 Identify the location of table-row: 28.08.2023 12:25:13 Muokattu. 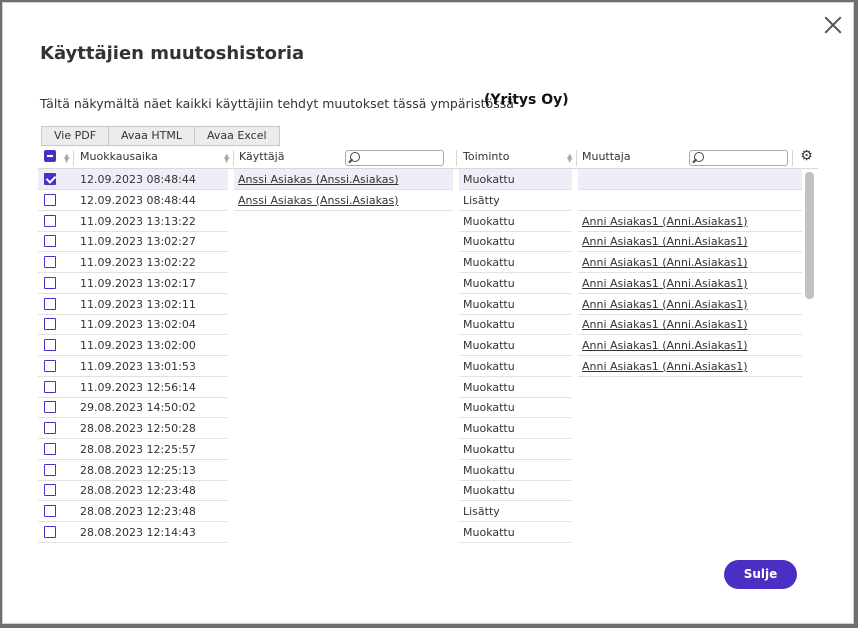
(428, 470).